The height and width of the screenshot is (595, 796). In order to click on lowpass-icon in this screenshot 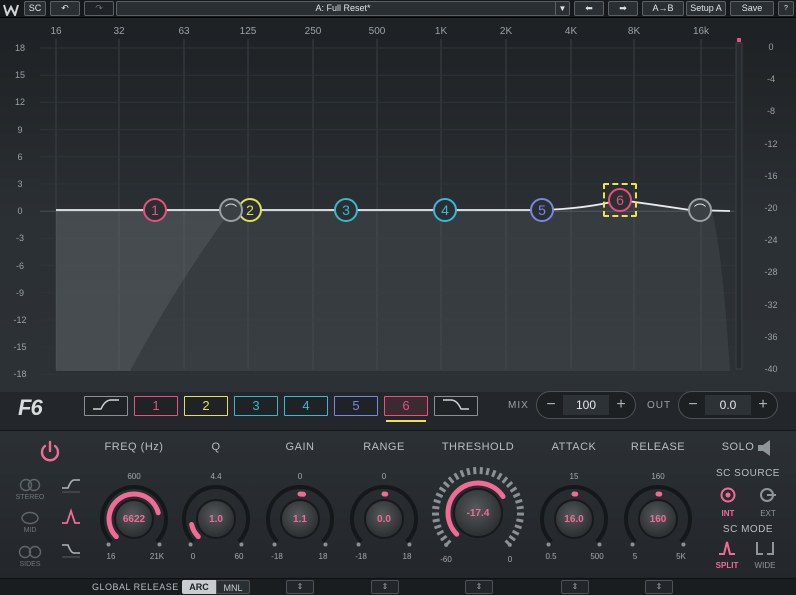, I will do `click(456, 404)`.